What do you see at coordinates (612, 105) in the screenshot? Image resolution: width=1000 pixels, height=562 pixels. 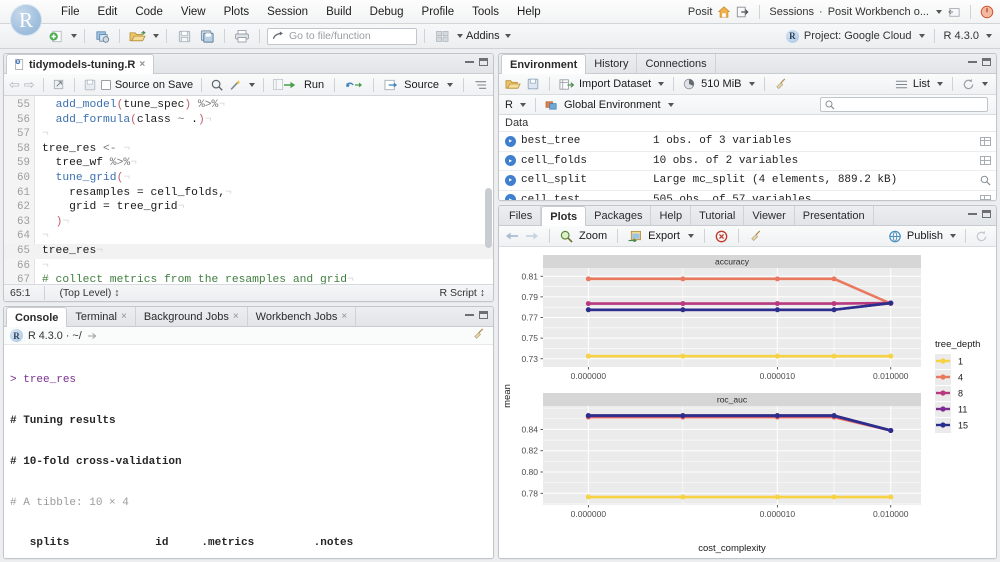 I see `environment-scope: Global Environment` at bounding box center [612, 105].